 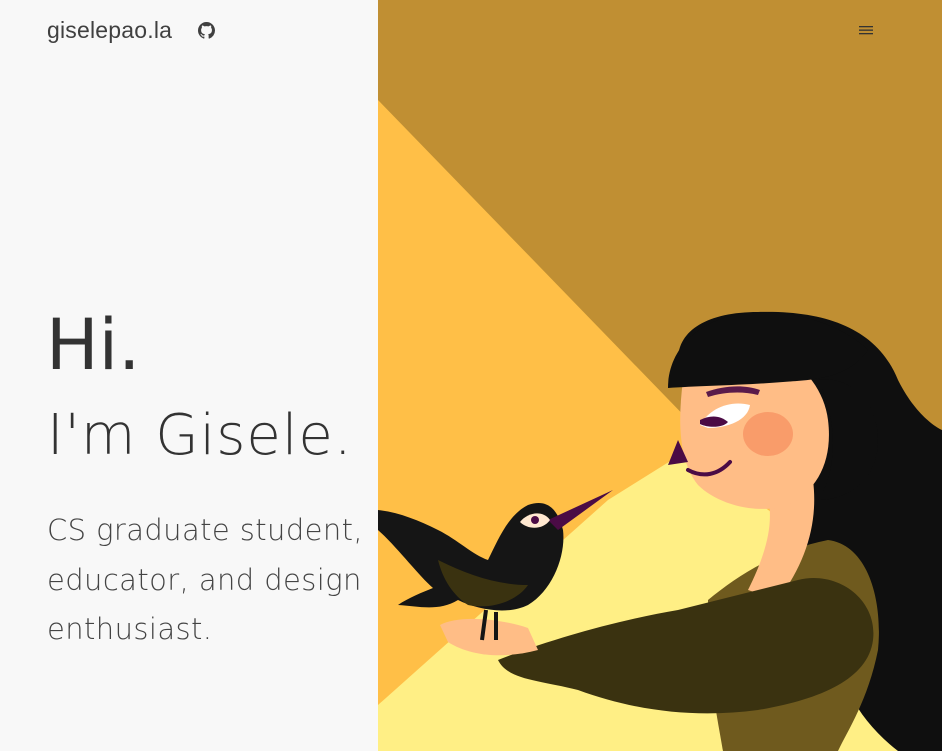 I want to click on crow-eye, so click(x=535, y=520).